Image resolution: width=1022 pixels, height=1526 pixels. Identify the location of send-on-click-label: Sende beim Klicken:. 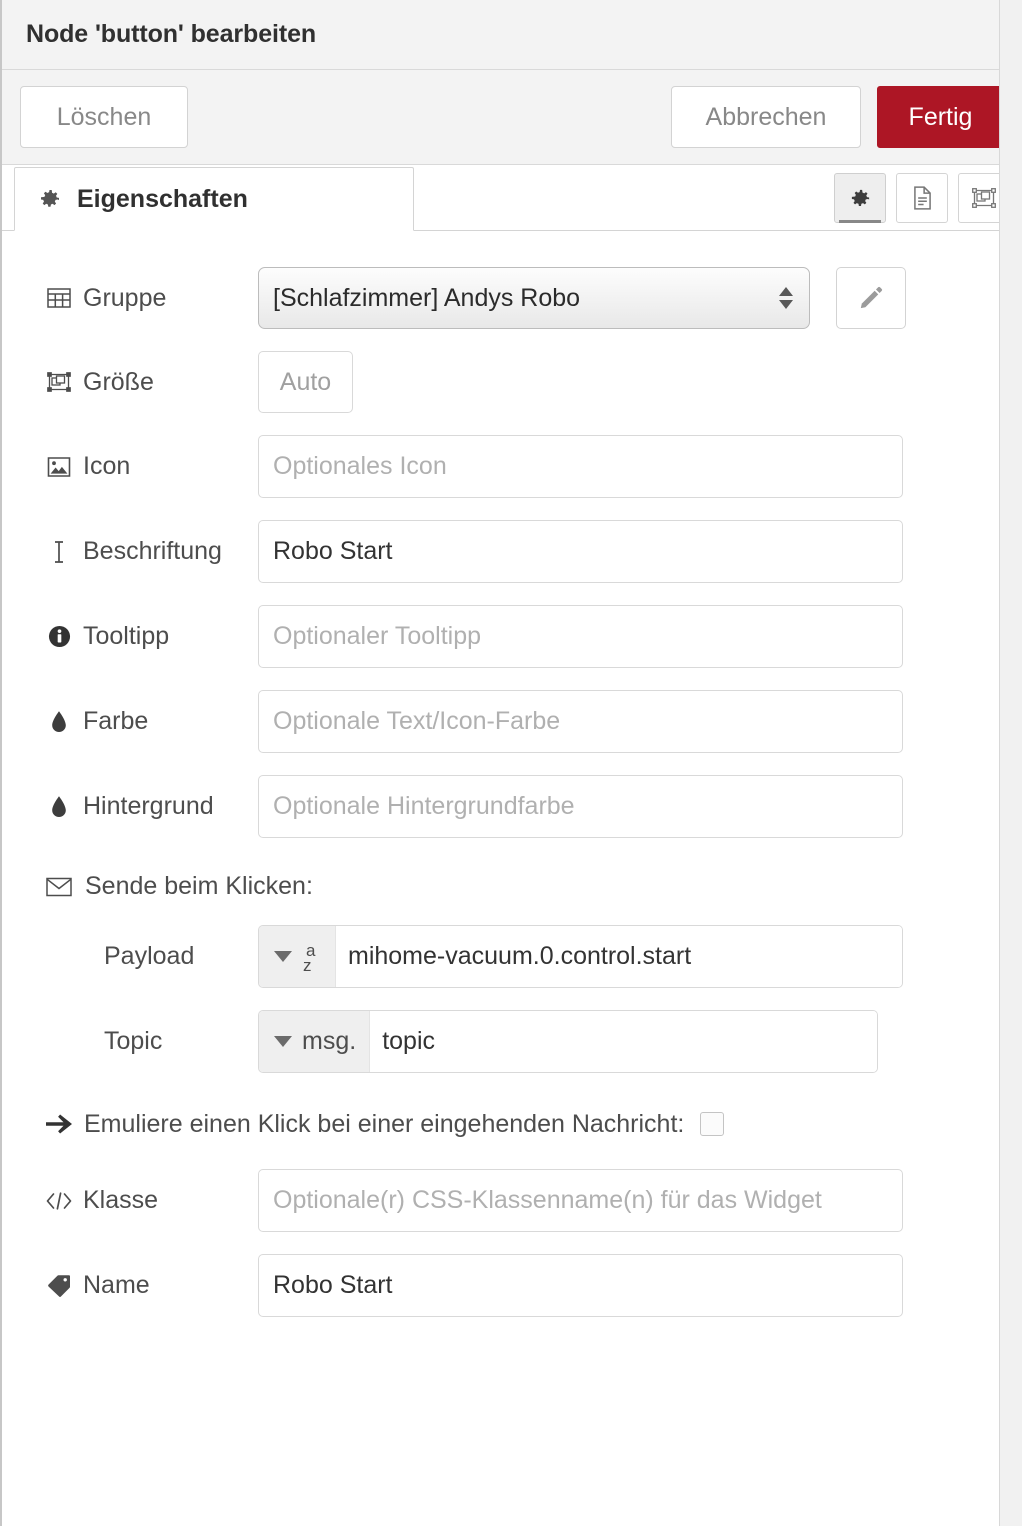
(199, 886).